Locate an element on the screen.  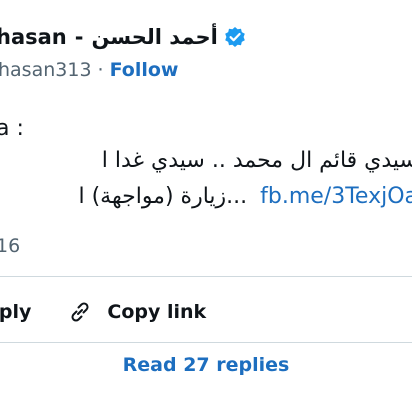
read-replies-button: Read 27 replies is located at coordinates (206, 369).